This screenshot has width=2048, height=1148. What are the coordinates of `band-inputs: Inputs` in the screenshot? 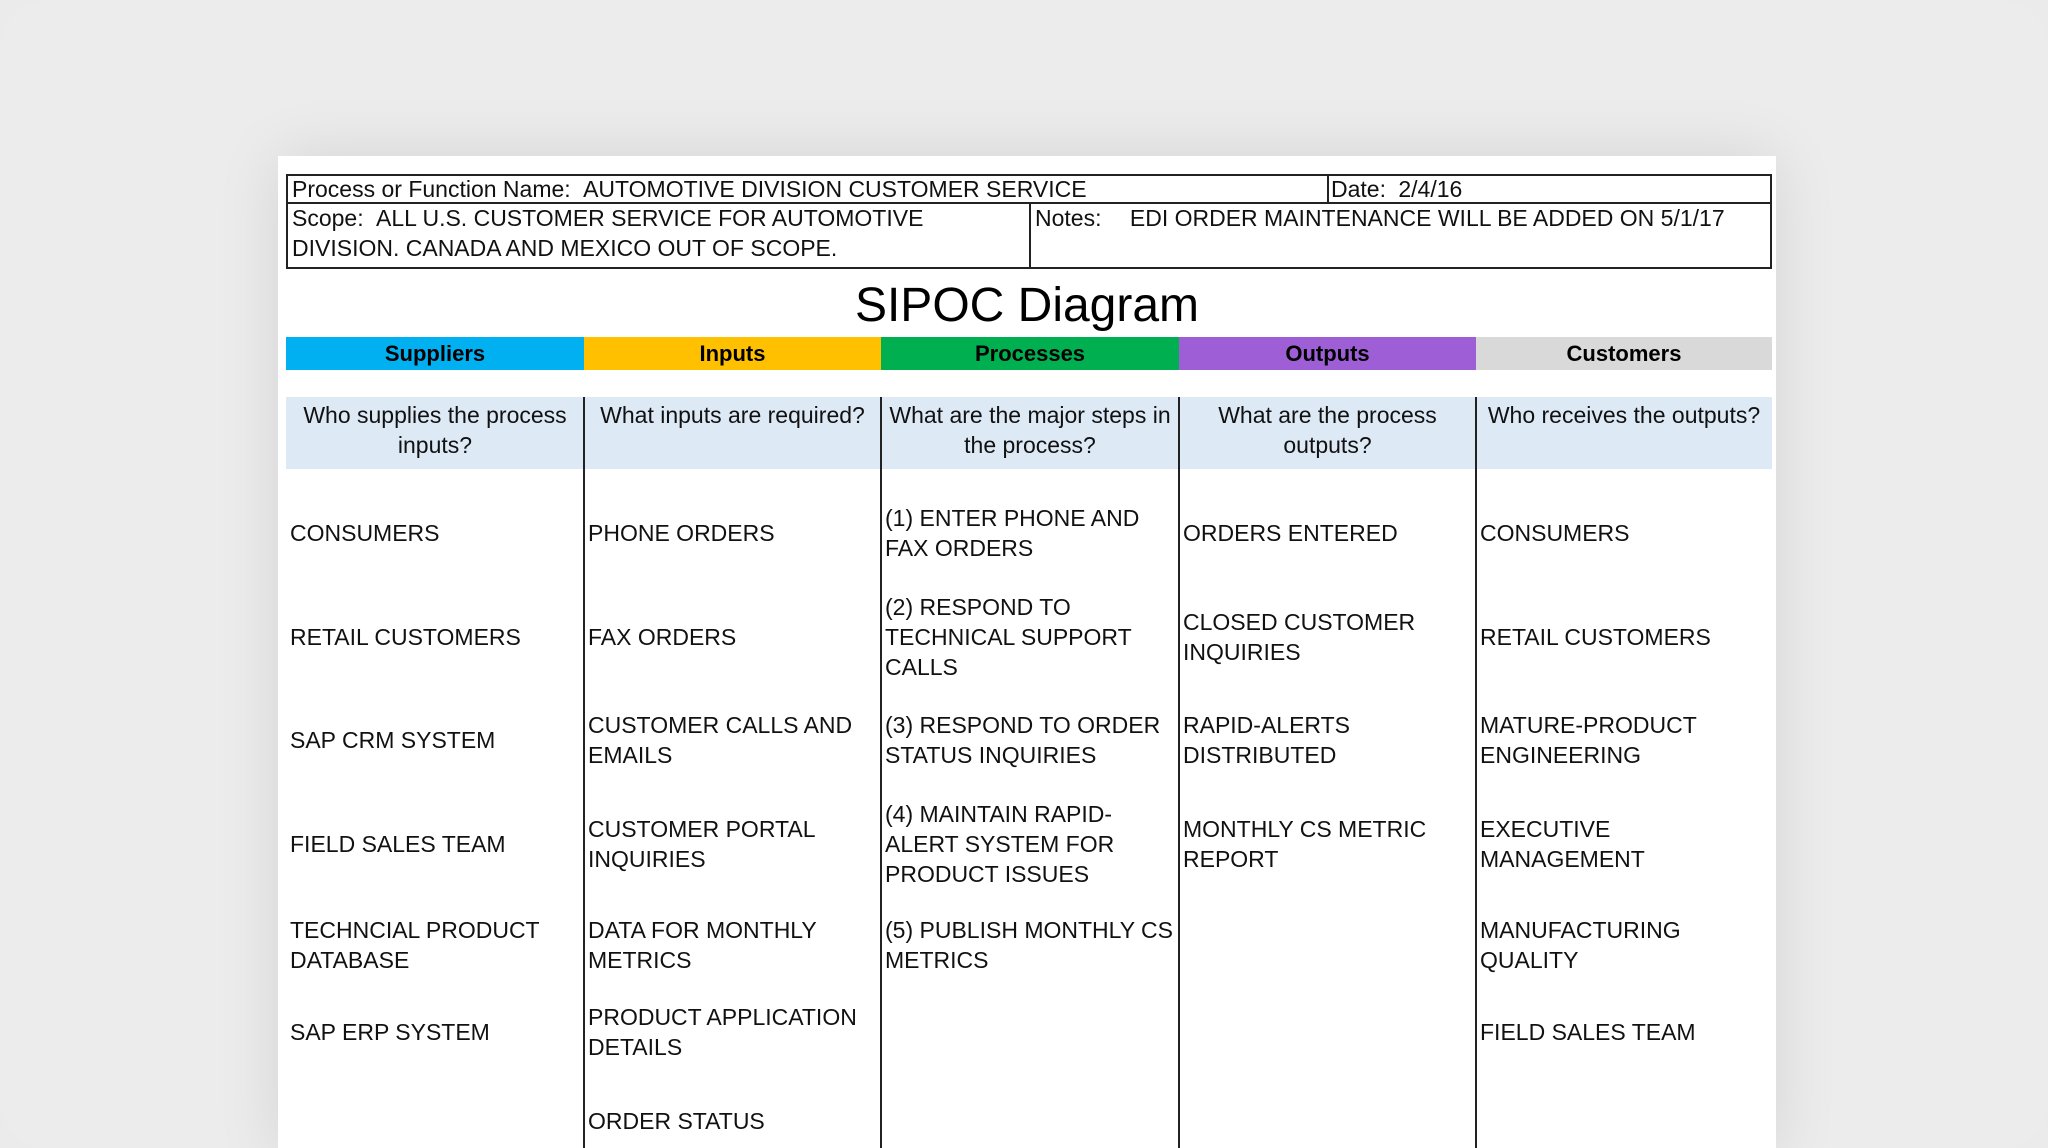 It's located at (732, 353).